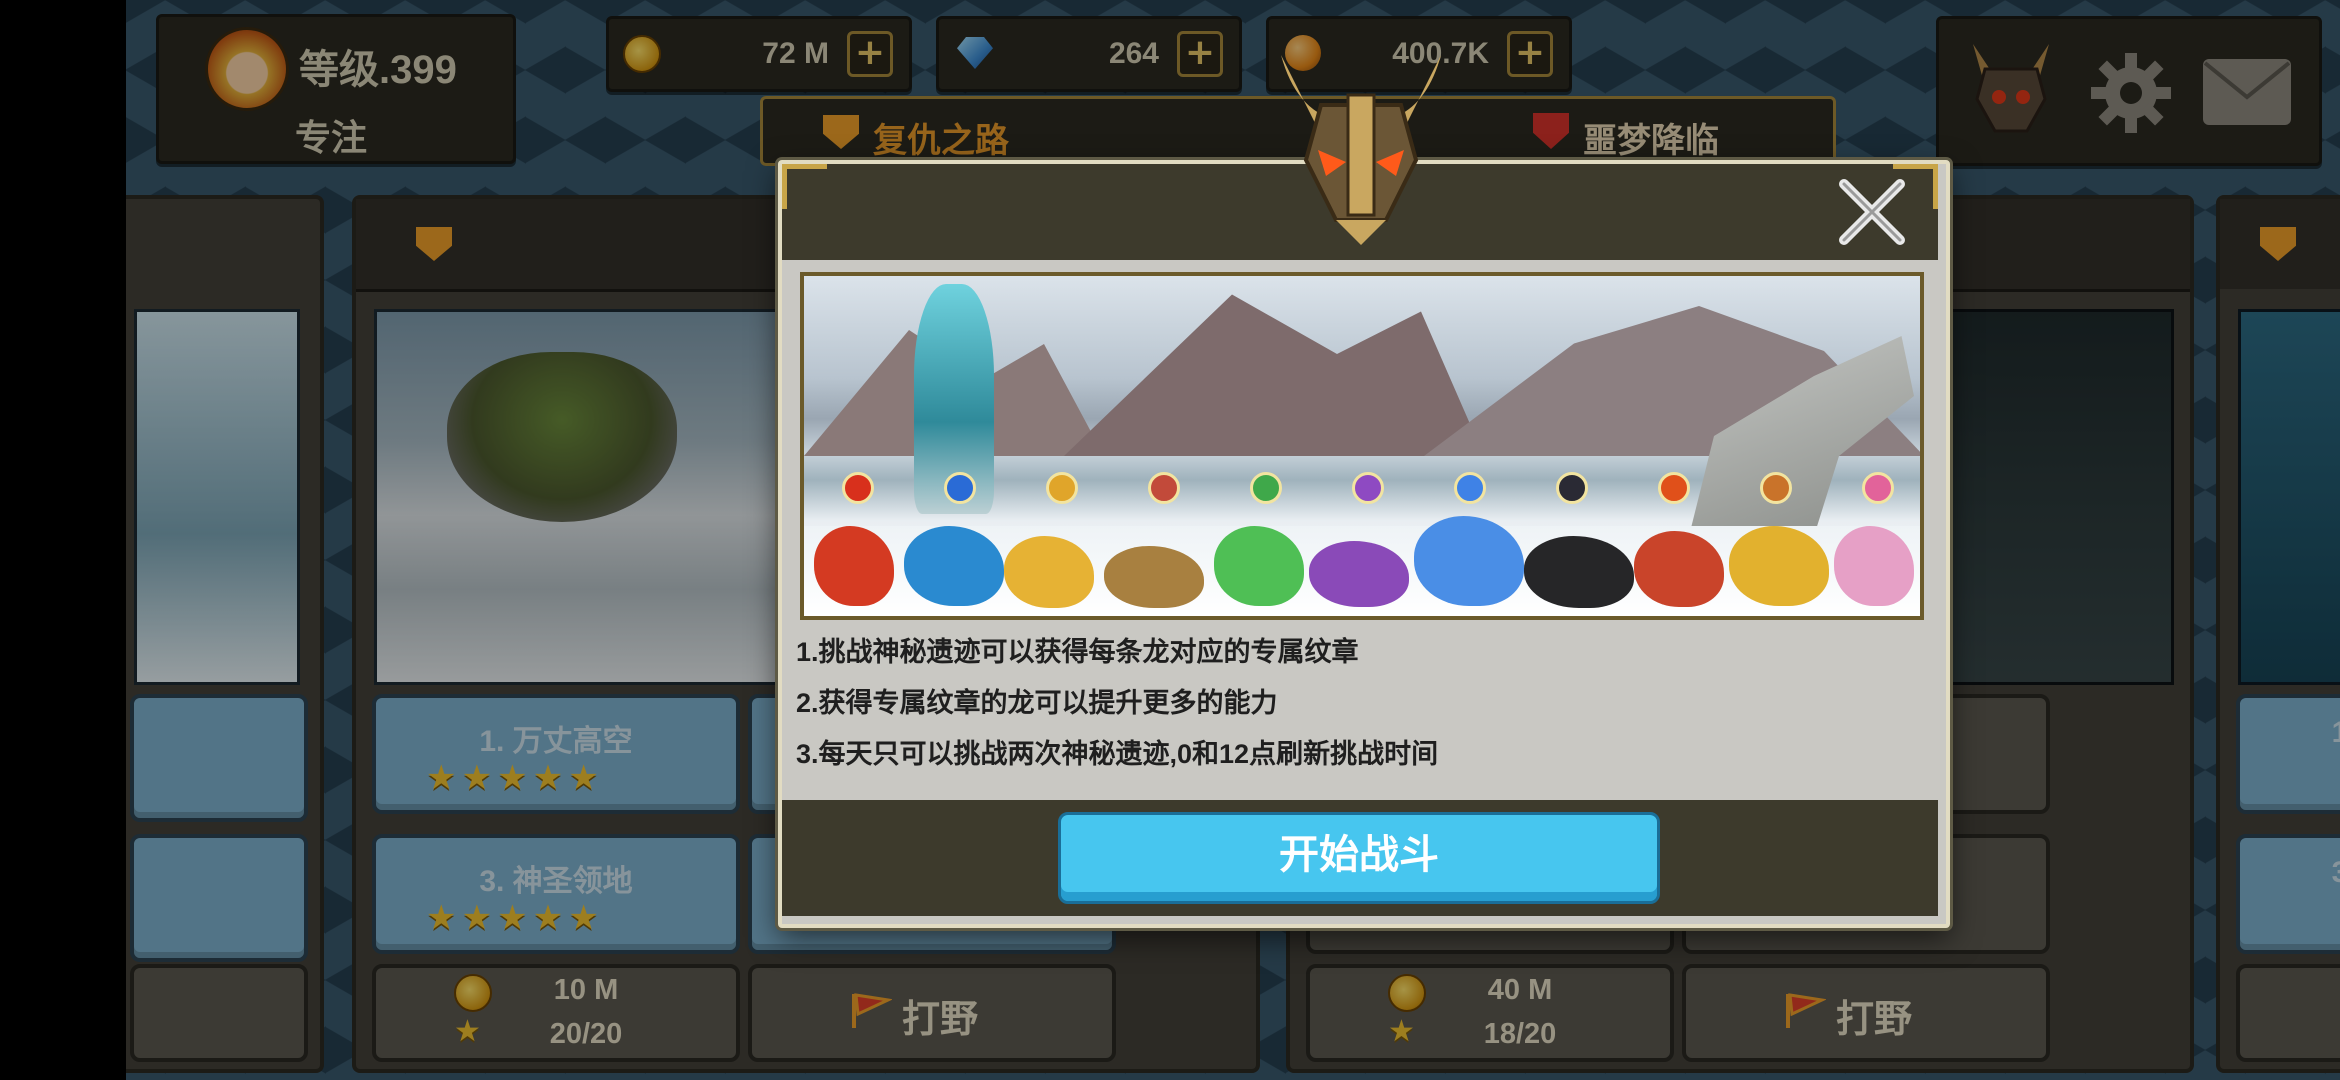 Image resolution: width=2340 pixels, height=1080 pixels. I want to click on rule-line-2: 2.获得专属纹章的龙可以提升更多的能力, so click(1037, 703).